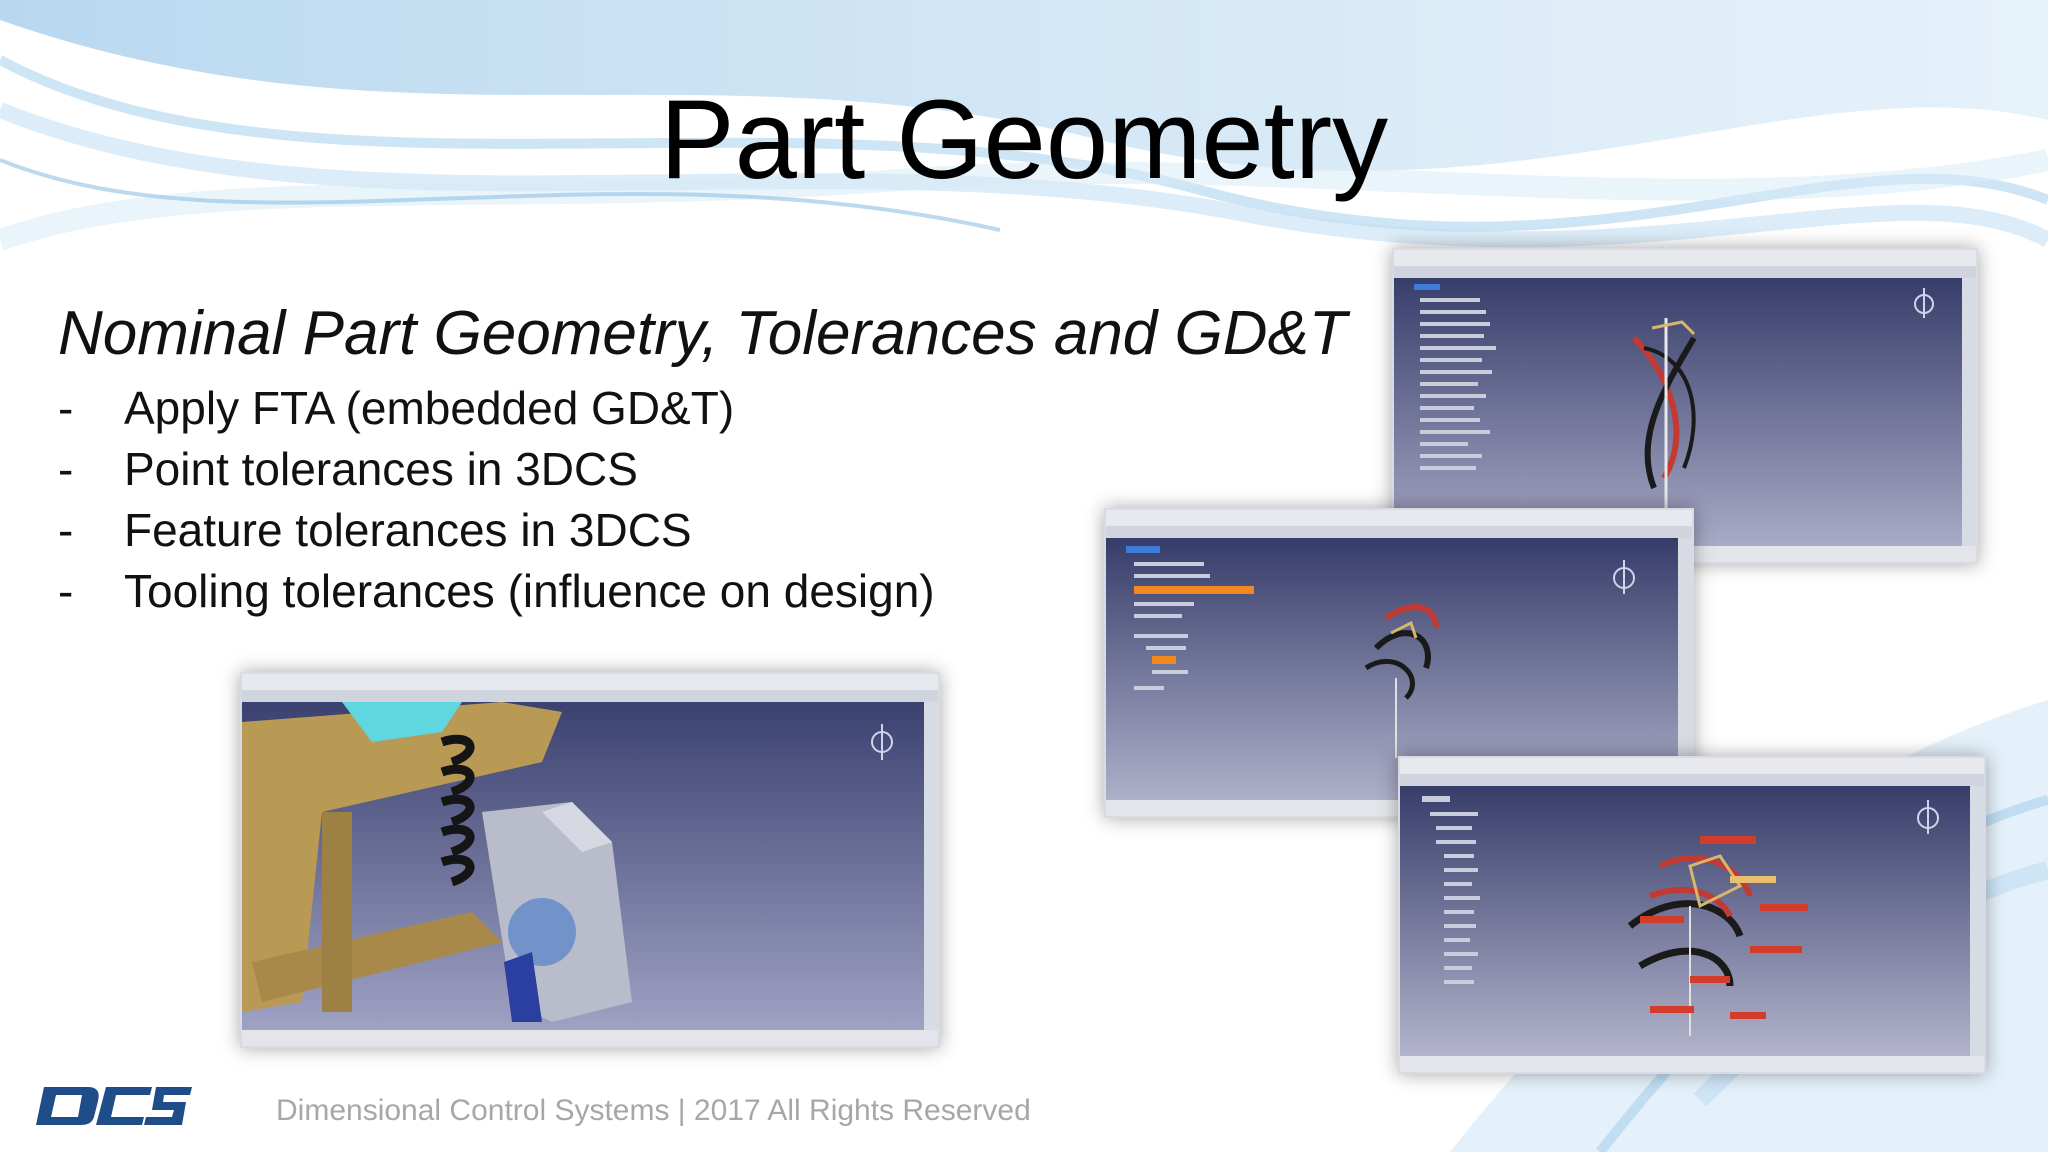 This screenshot has height=1152, width=2048. I want to click on screenshot-bottom-left, so click(590, 860).